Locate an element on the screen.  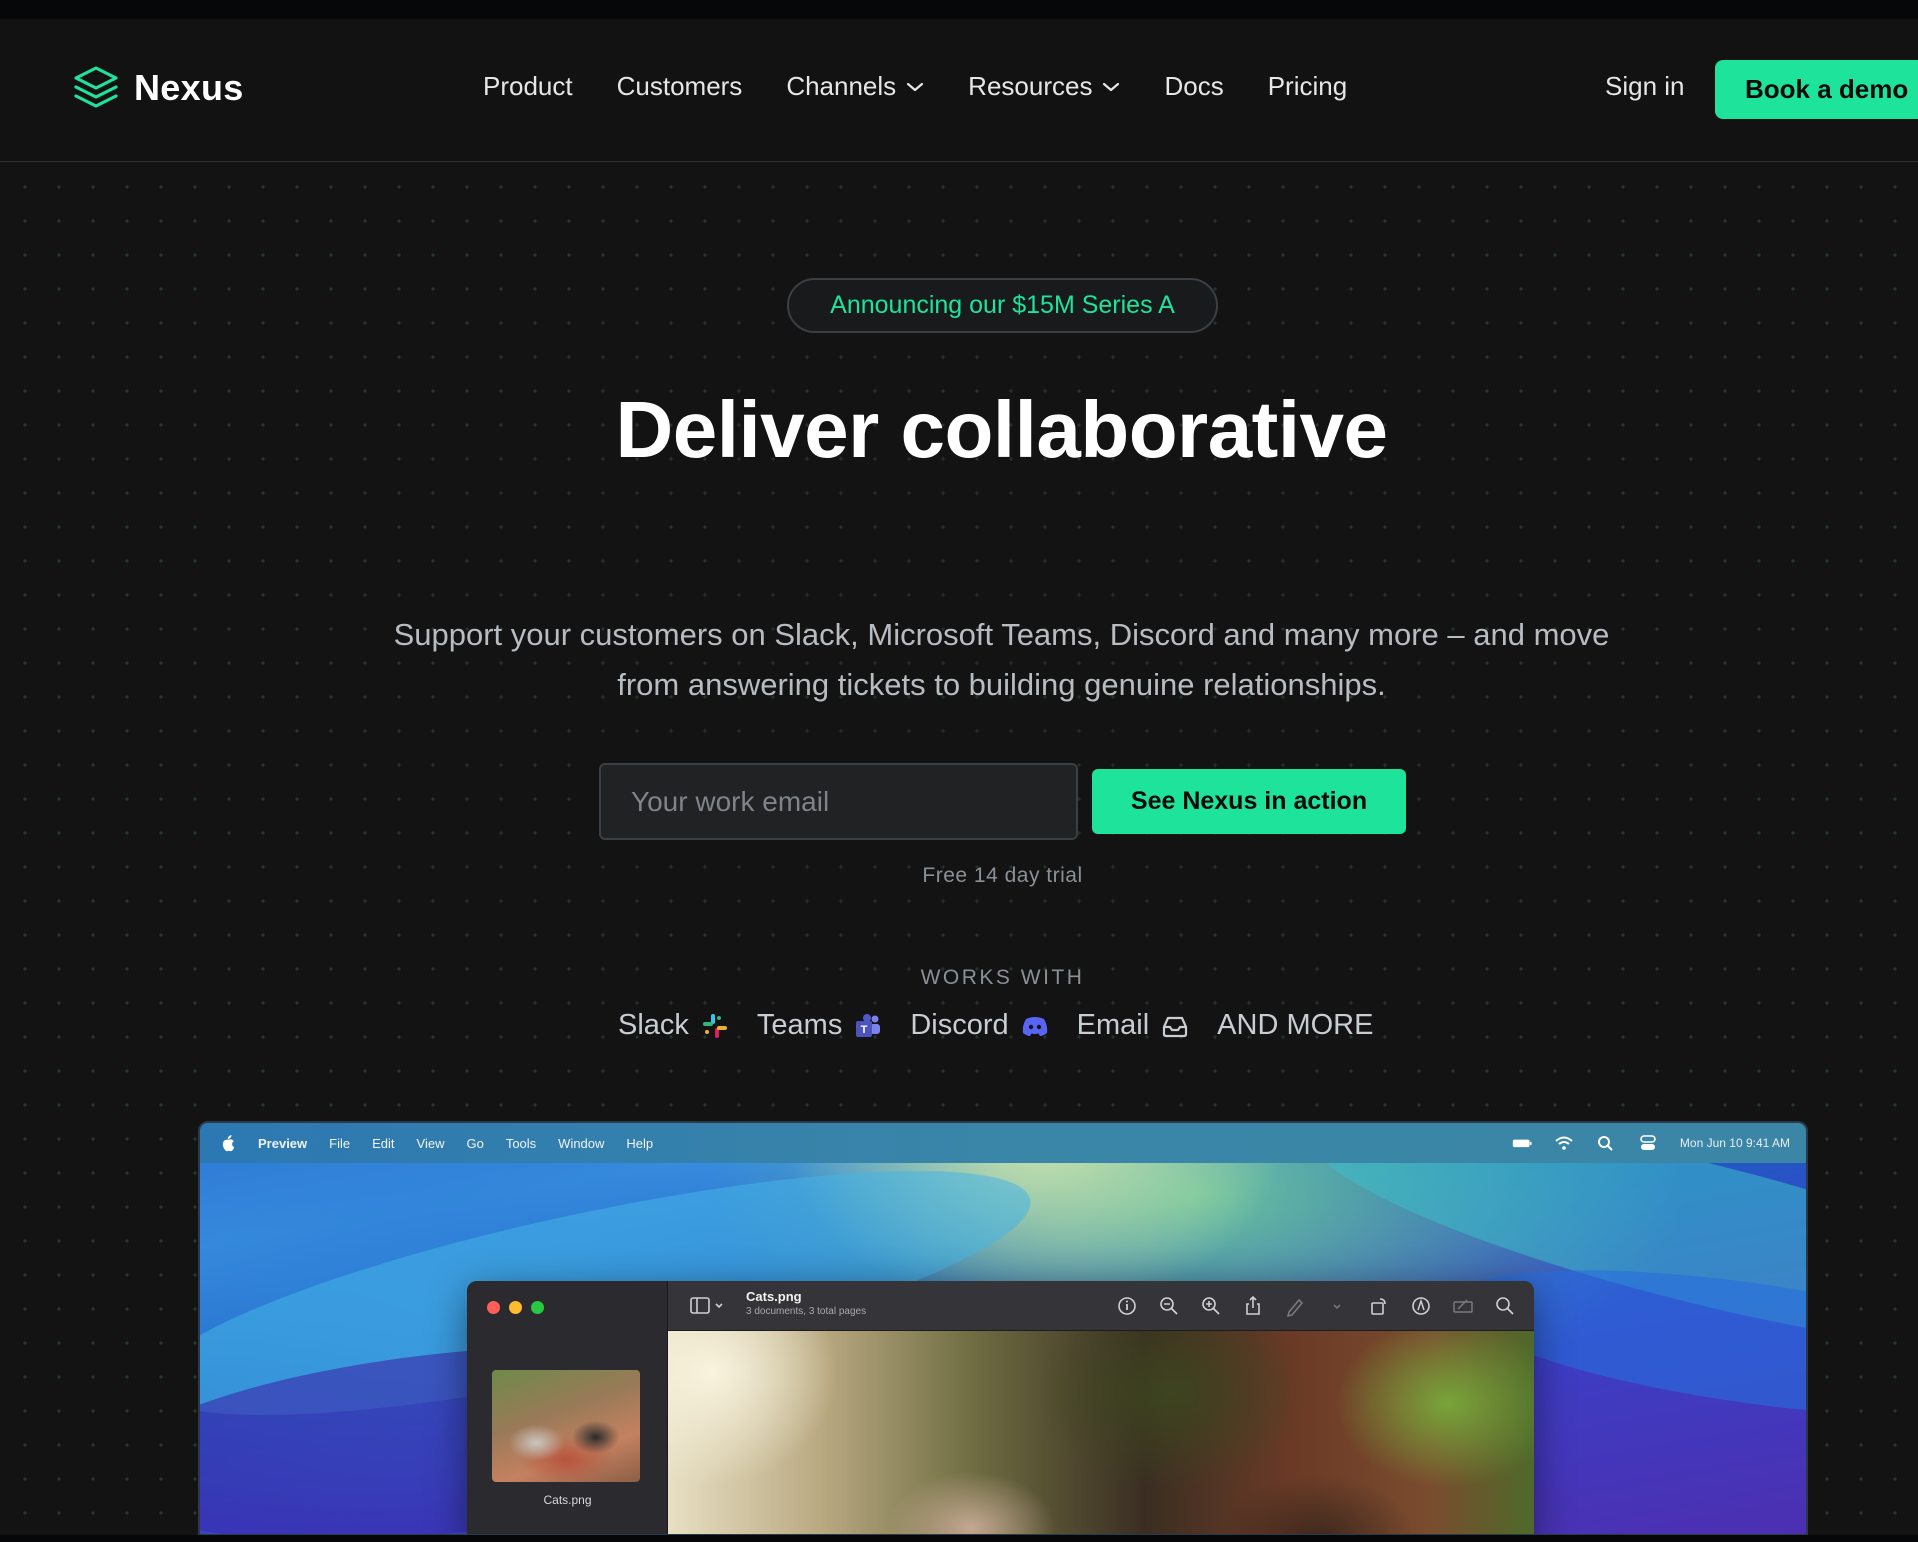
sign-in-link: Sign in is located at coordinates (1645, 86).